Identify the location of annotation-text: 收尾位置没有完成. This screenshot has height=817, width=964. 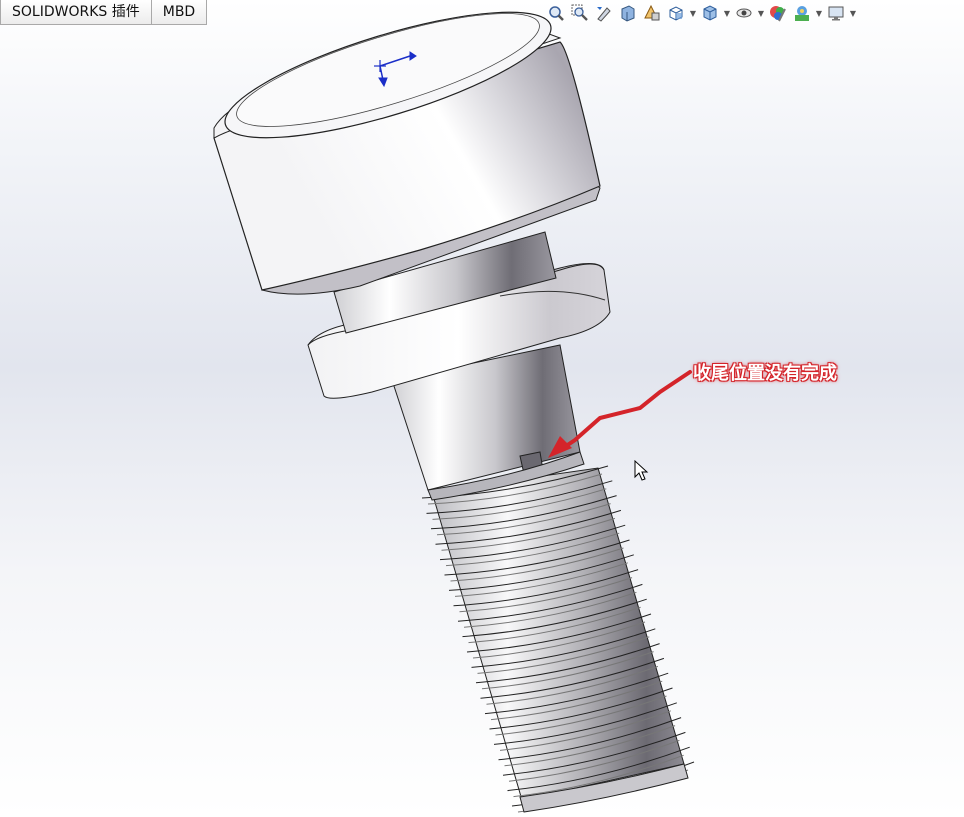
(765, 373).